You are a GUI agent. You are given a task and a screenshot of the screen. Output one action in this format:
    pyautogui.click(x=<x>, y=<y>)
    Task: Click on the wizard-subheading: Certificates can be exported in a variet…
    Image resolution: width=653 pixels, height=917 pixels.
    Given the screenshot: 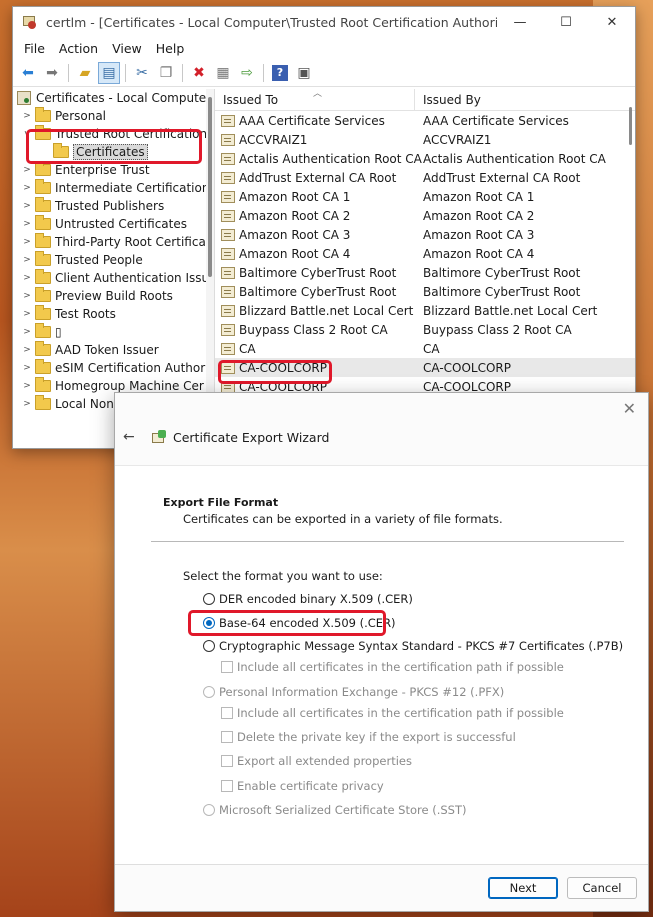 What is the action you would take?
    pyautogui.click(x=343, y=519)
    